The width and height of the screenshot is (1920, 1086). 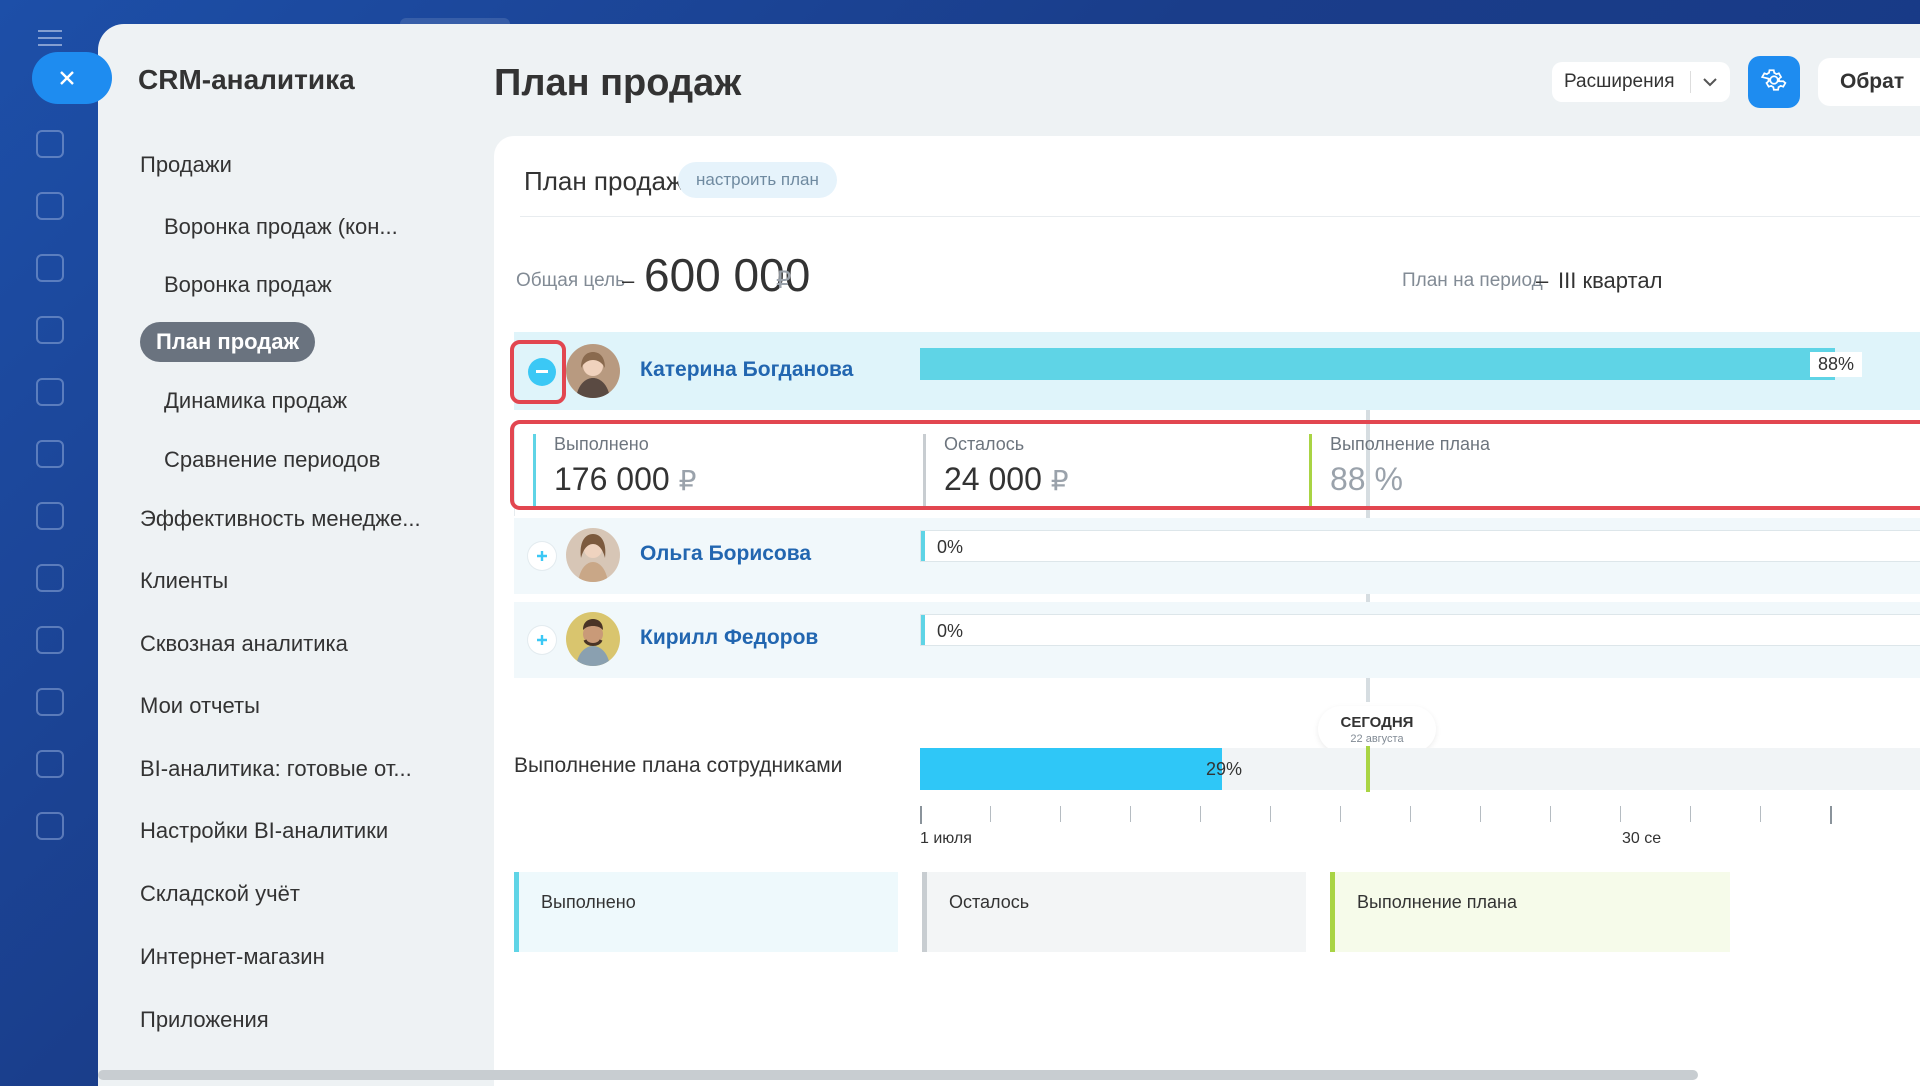 I want to click on page-title: План продаж, so click(x=618, y=83).